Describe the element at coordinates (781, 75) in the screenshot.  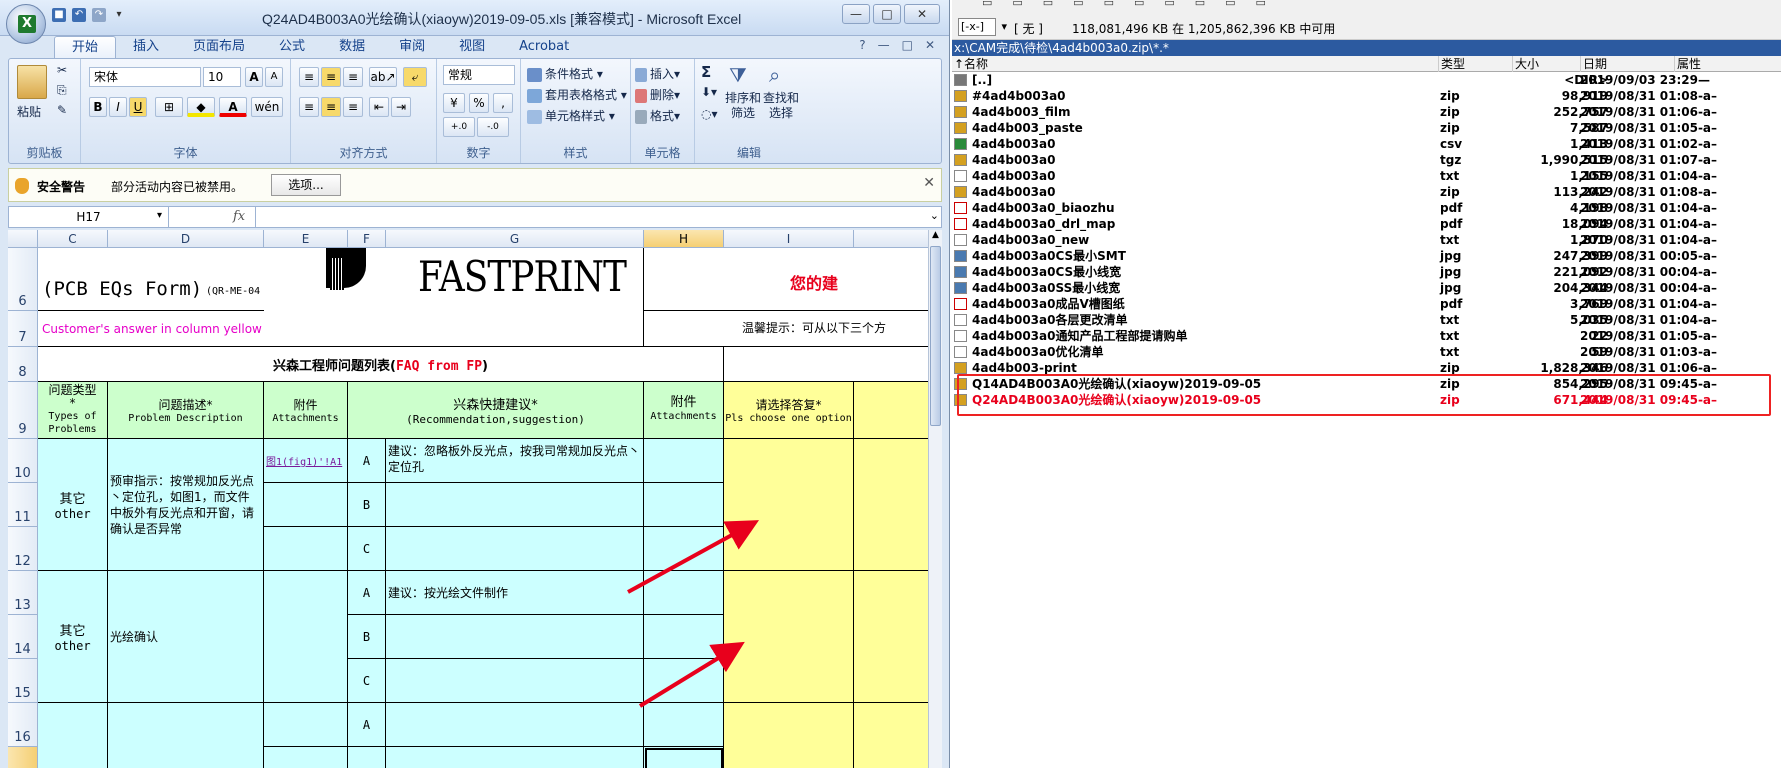
I see `find-select-icon: ⌕` at that location.